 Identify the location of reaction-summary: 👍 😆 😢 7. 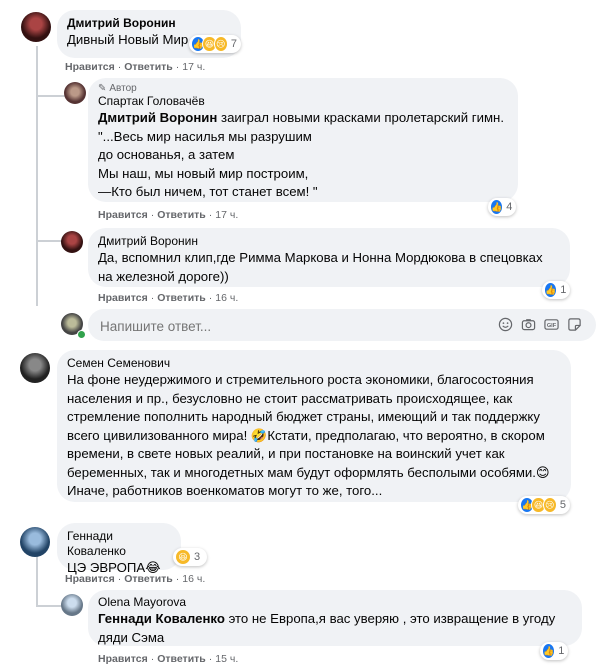
(215, 44).